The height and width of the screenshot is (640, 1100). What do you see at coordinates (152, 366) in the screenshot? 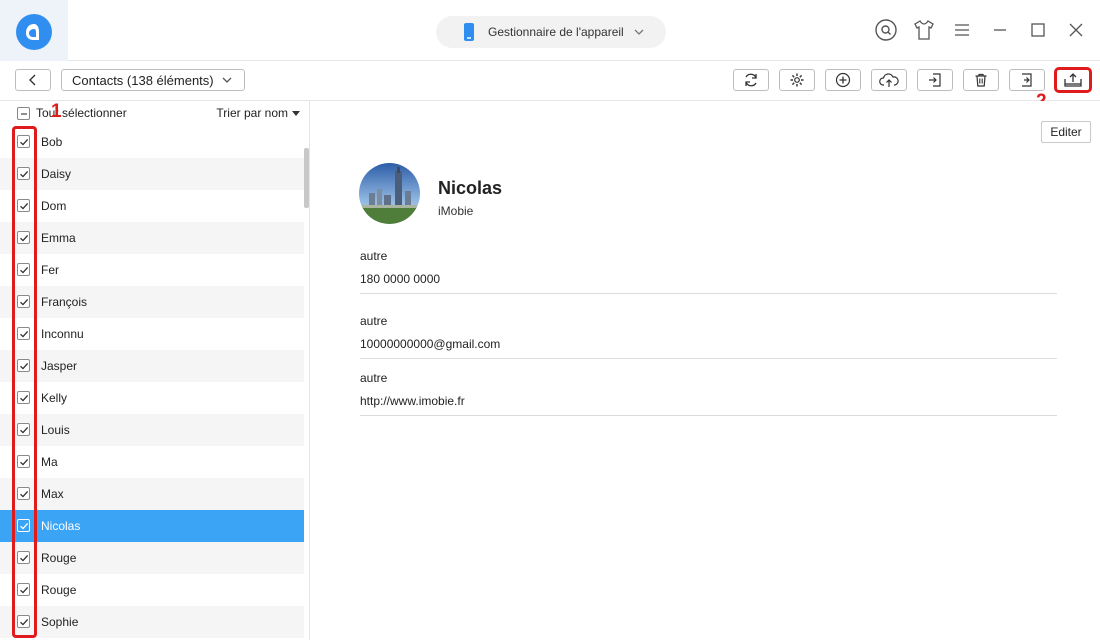
I see `contact-row: Jasper` at bounding box center [152, 366].